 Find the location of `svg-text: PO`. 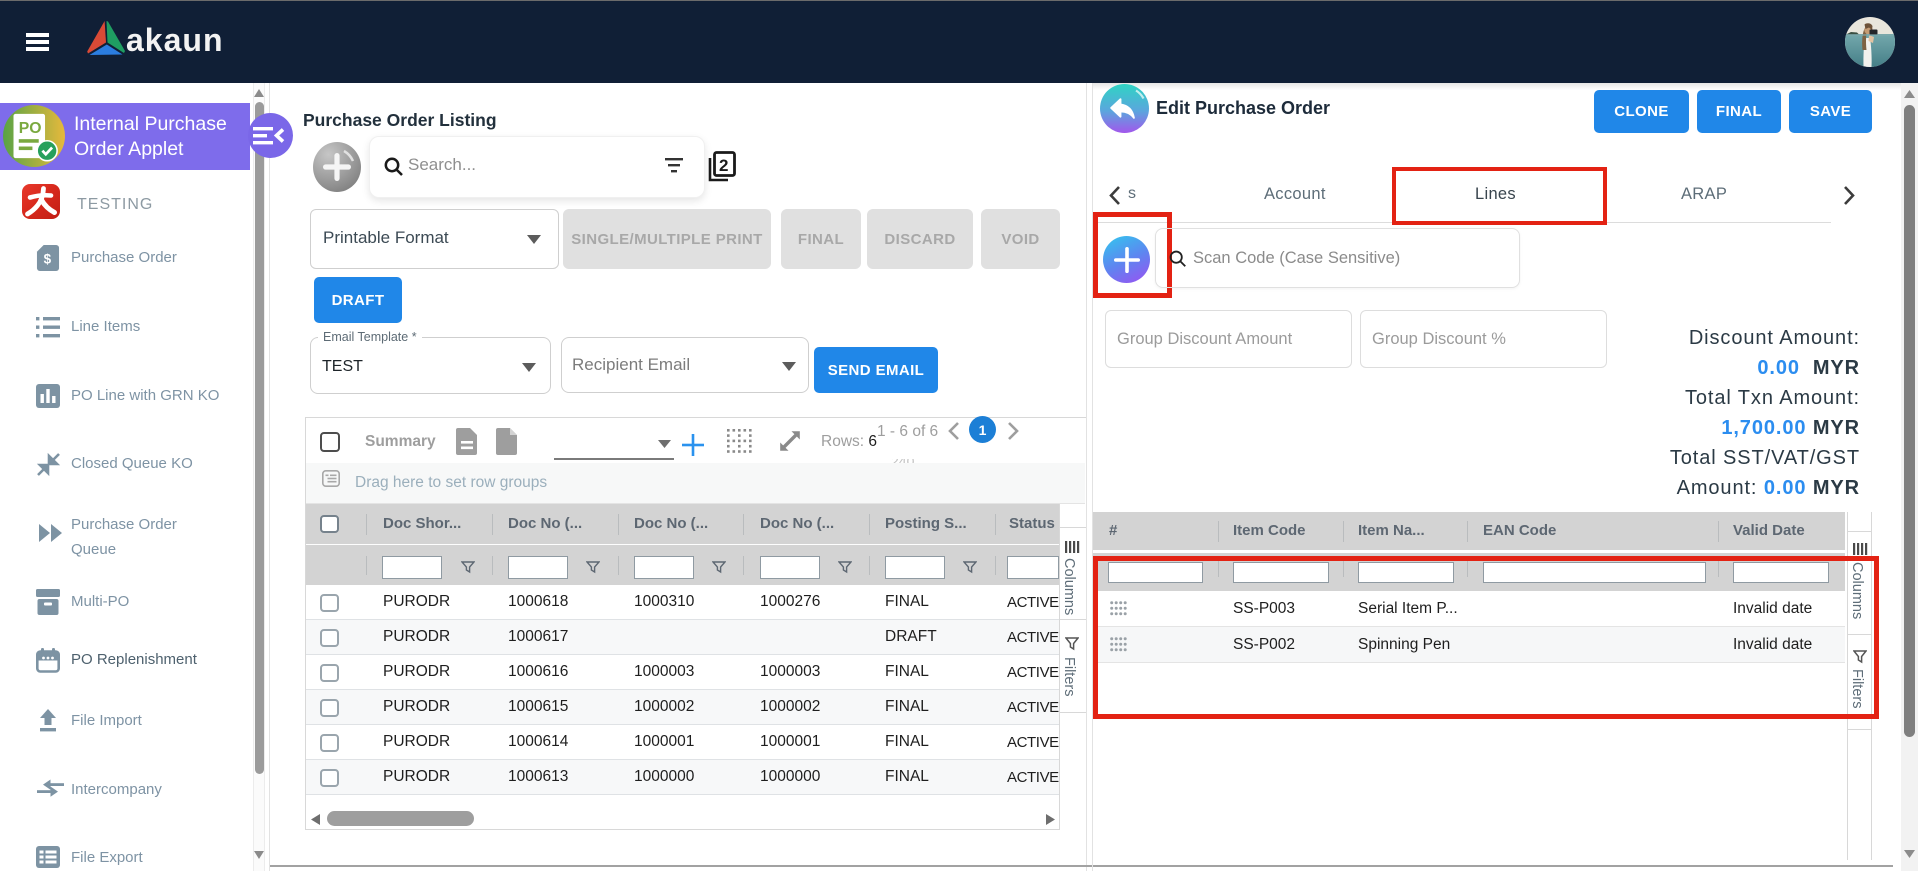

svg-text: PO is located at coordinates (30, 128).